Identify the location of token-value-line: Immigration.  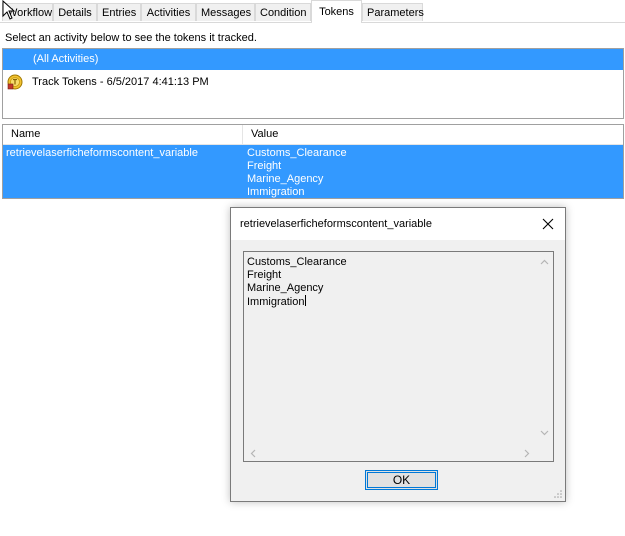
(276, 192).